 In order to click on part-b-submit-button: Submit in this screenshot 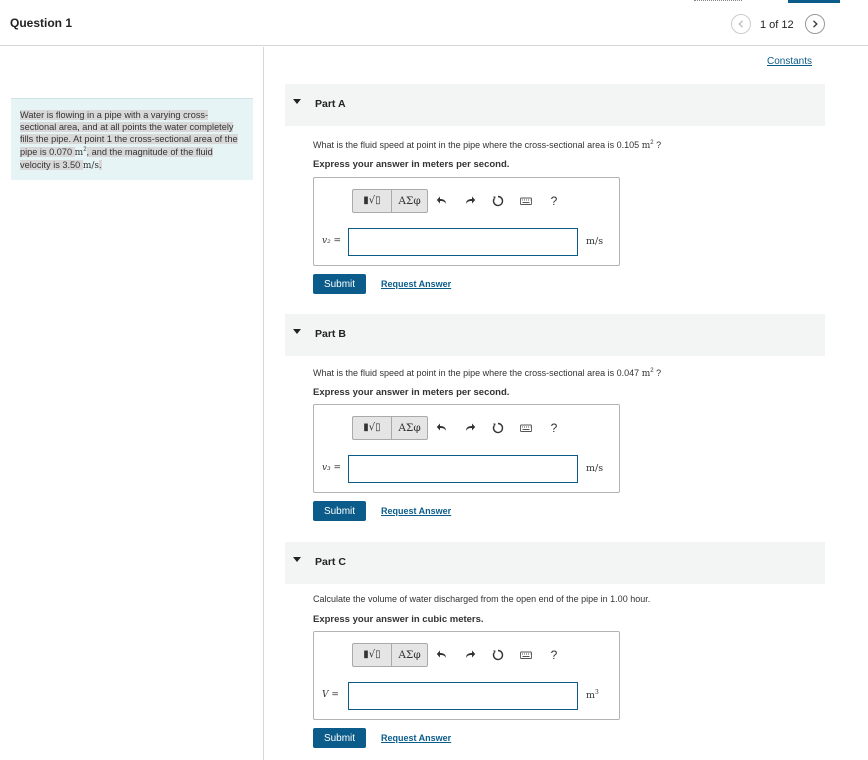, I will do `click(339, 511)`.